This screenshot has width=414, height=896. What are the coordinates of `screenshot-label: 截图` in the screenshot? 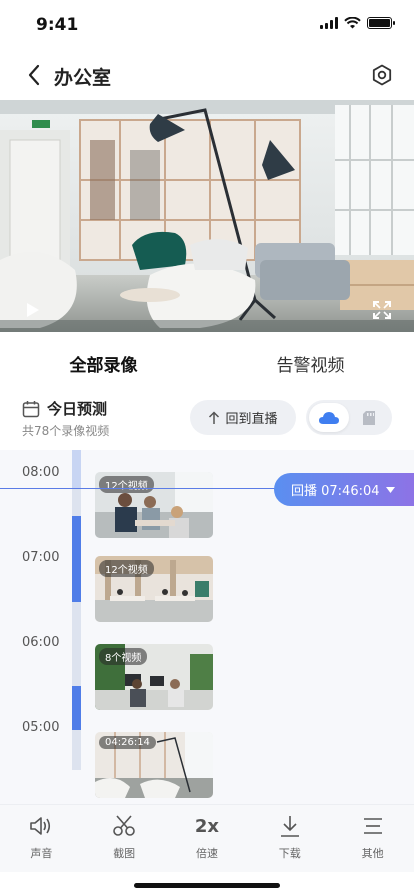 It's located at (124, 853).